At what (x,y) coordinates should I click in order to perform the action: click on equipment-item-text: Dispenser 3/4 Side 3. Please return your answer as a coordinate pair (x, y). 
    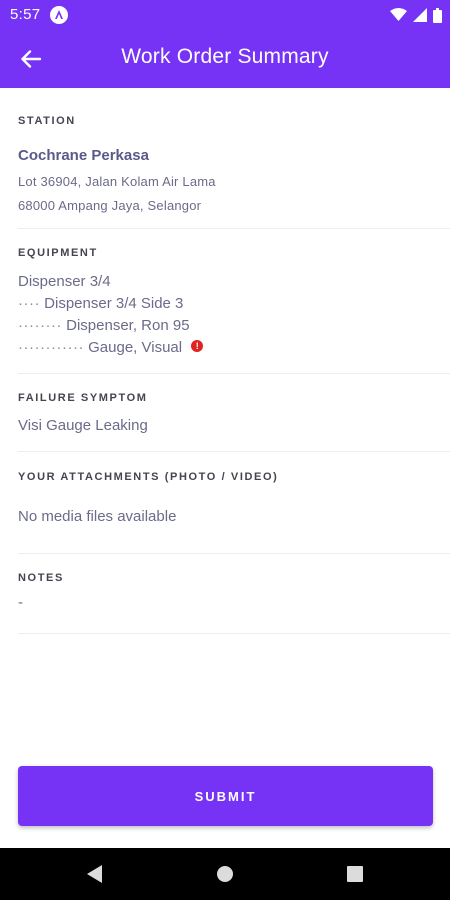
    Looking at the image, I should click on (114, 303).